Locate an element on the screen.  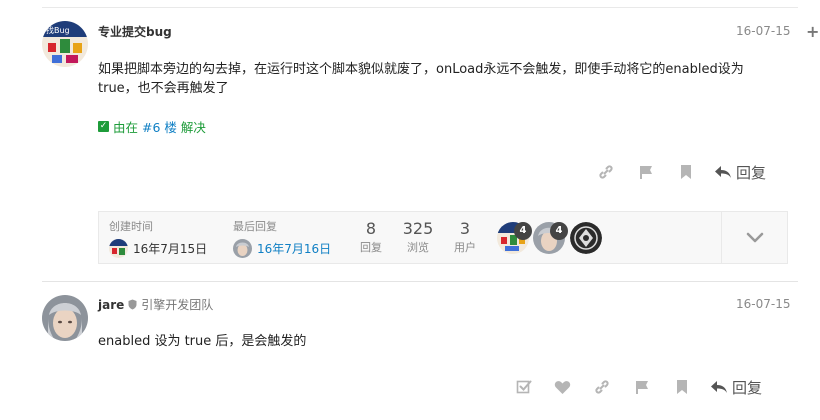
users-label: 用户 is located at coordinates (465, 247).